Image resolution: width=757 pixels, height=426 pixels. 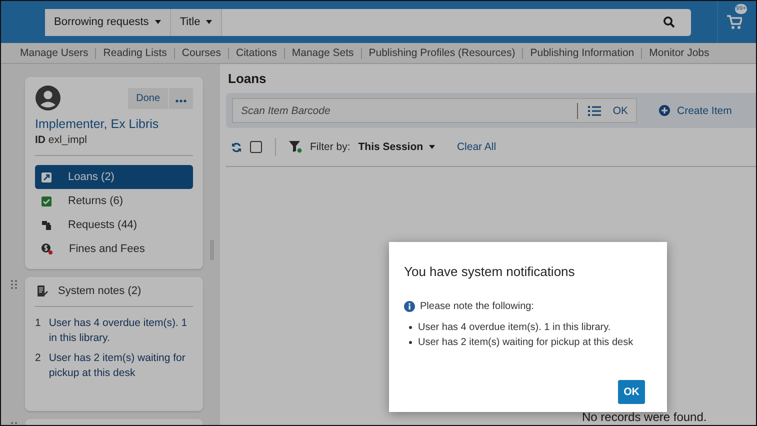 I want to click on loans-title: Loans, so click(x=247, y=79).